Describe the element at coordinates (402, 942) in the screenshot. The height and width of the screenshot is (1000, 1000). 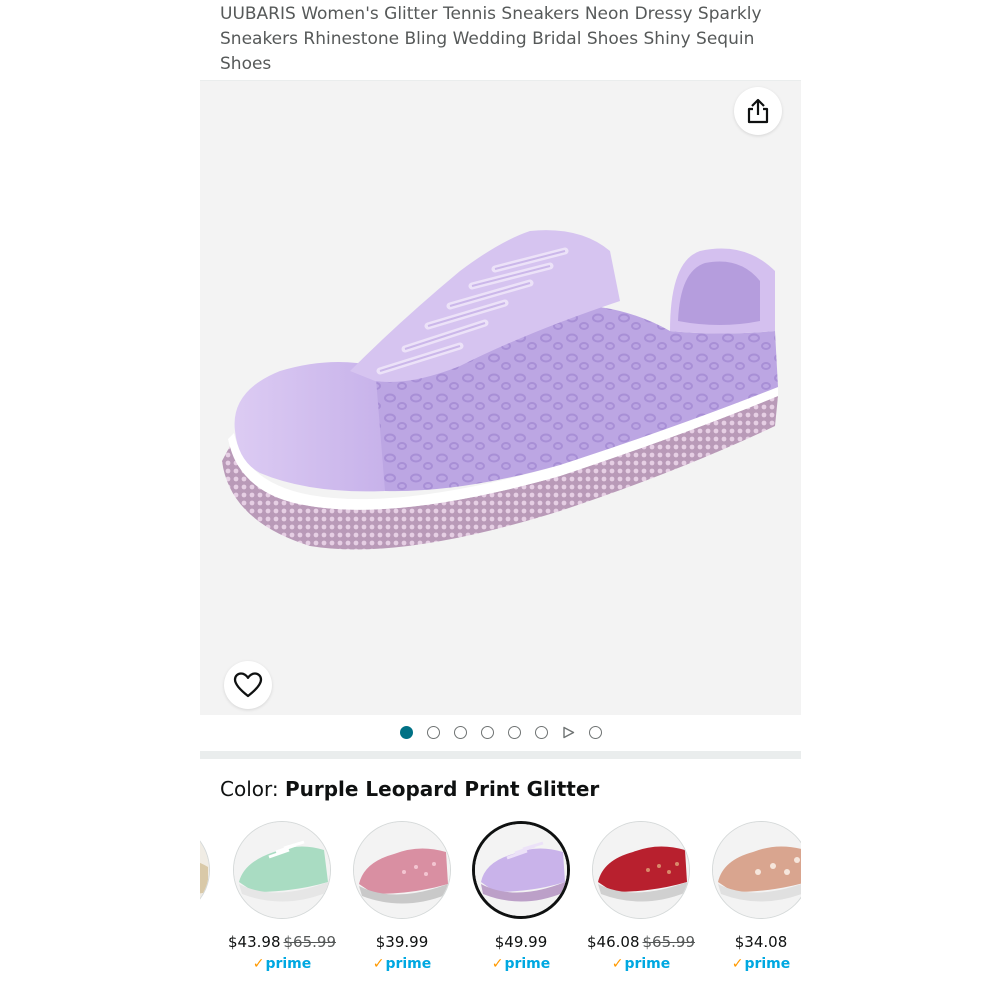
I see `price-now: $39.99` at that location.